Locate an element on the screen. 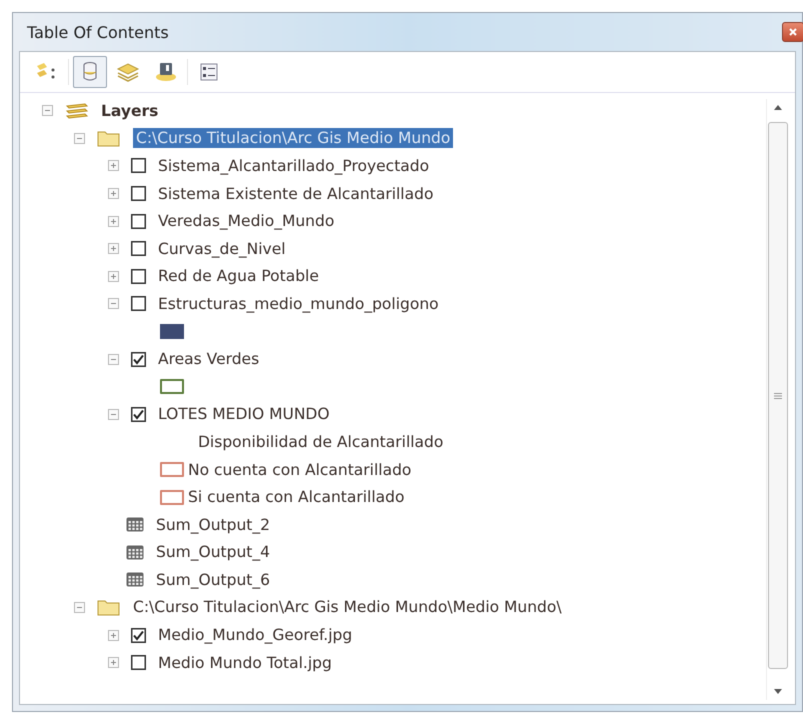  layer-name: Sistema Existente de Alcantarillado is located at coordinates (296, 193).